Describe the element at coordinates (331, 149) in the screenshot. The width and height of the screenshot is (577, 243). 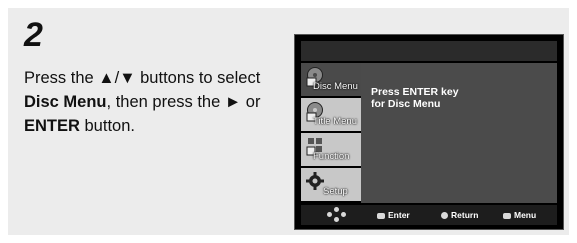
I see `menu-item-function: Function` at that location.